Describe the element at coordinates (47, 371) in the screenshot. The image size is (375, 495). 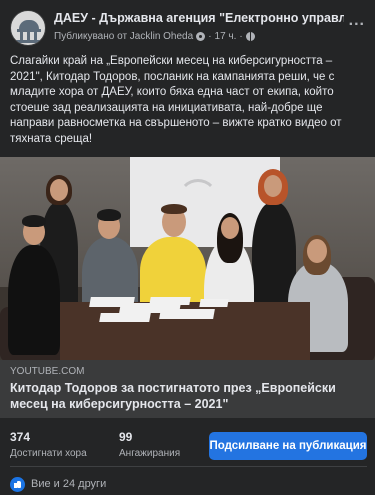
I see `link-domain: YOUTUBE.COM` at that location.